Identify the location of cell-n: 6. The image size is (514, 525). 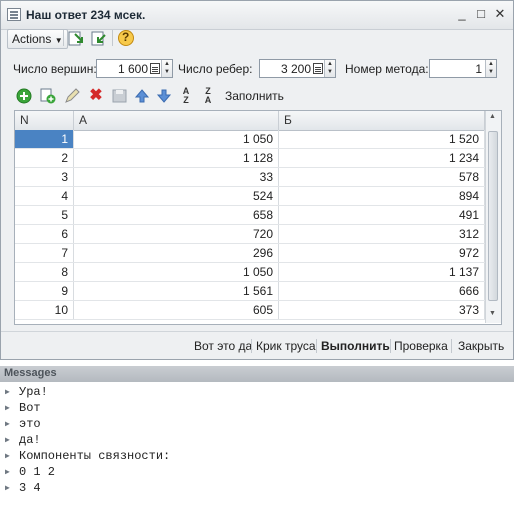
(44, 234).